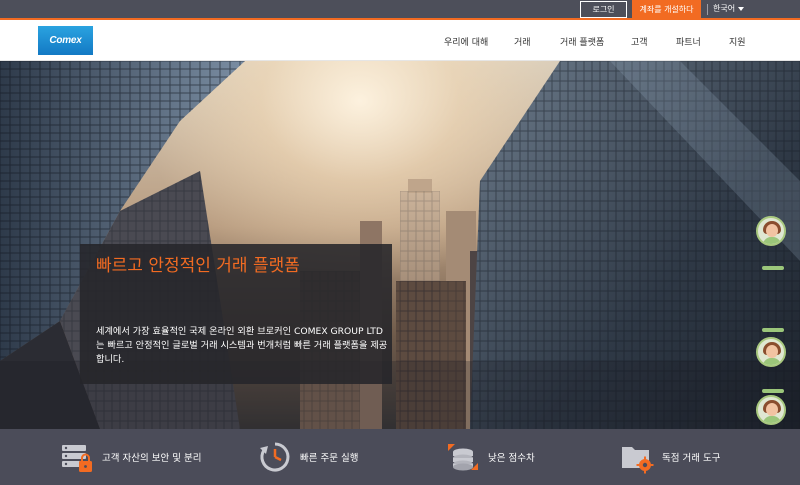 This screenshot has width=800, height=485. Describe the element at coordinates (400, 10) in the screenshot. I see `top-utility-bar: 로그인 계좌를 개설하다 한국어` at that location.